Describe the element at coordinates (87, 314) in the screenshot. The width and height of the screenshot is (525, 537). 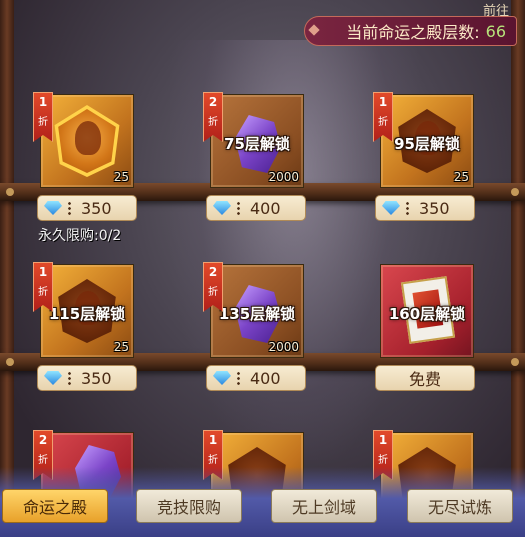
I see `unlock-label: 115层解锁` at that location.